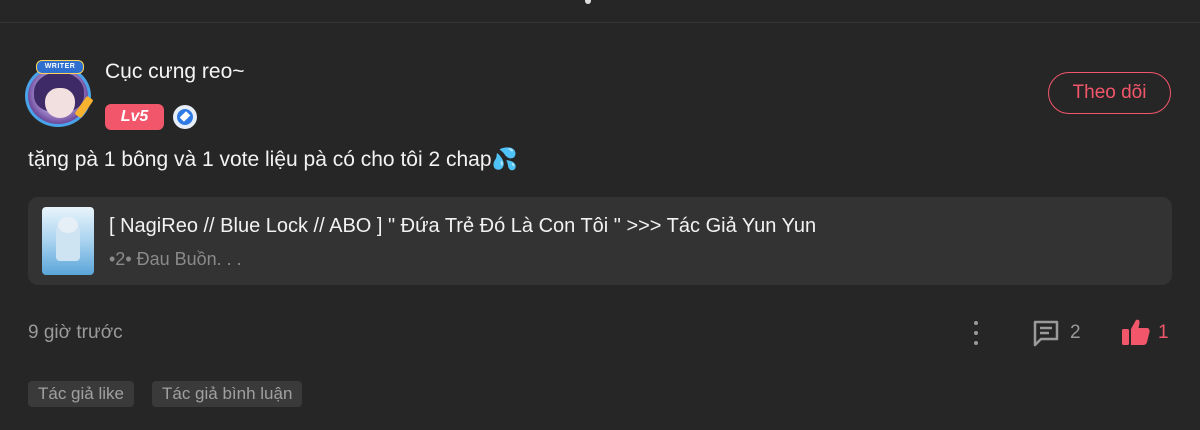  I want to click on top-indicator, so click(588, 2).